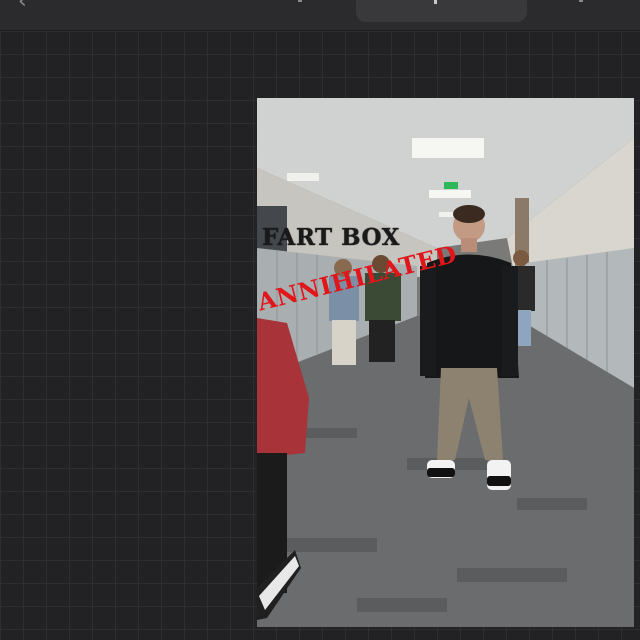 The width and height of the screenshot is (640, 640). I want to click on exit-sign, so click(451, 185).